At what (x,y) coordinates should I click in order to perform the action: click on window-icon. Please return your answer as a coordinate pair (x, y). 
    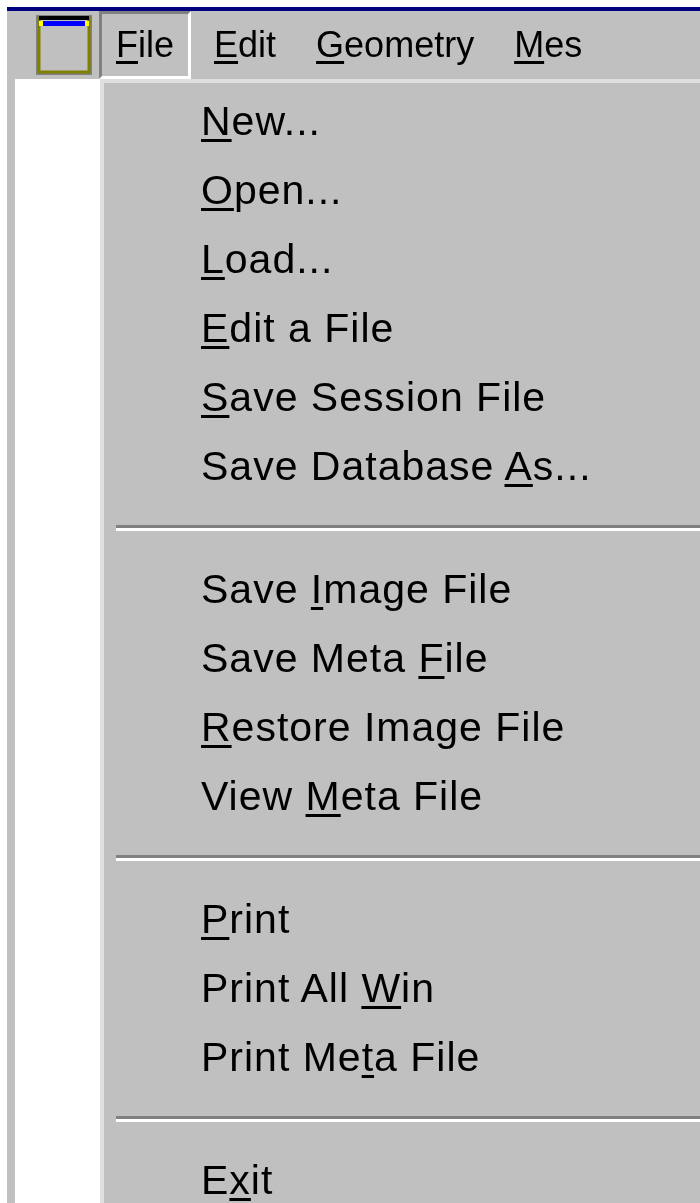
    Looking at the image, I should click on (64, 45).